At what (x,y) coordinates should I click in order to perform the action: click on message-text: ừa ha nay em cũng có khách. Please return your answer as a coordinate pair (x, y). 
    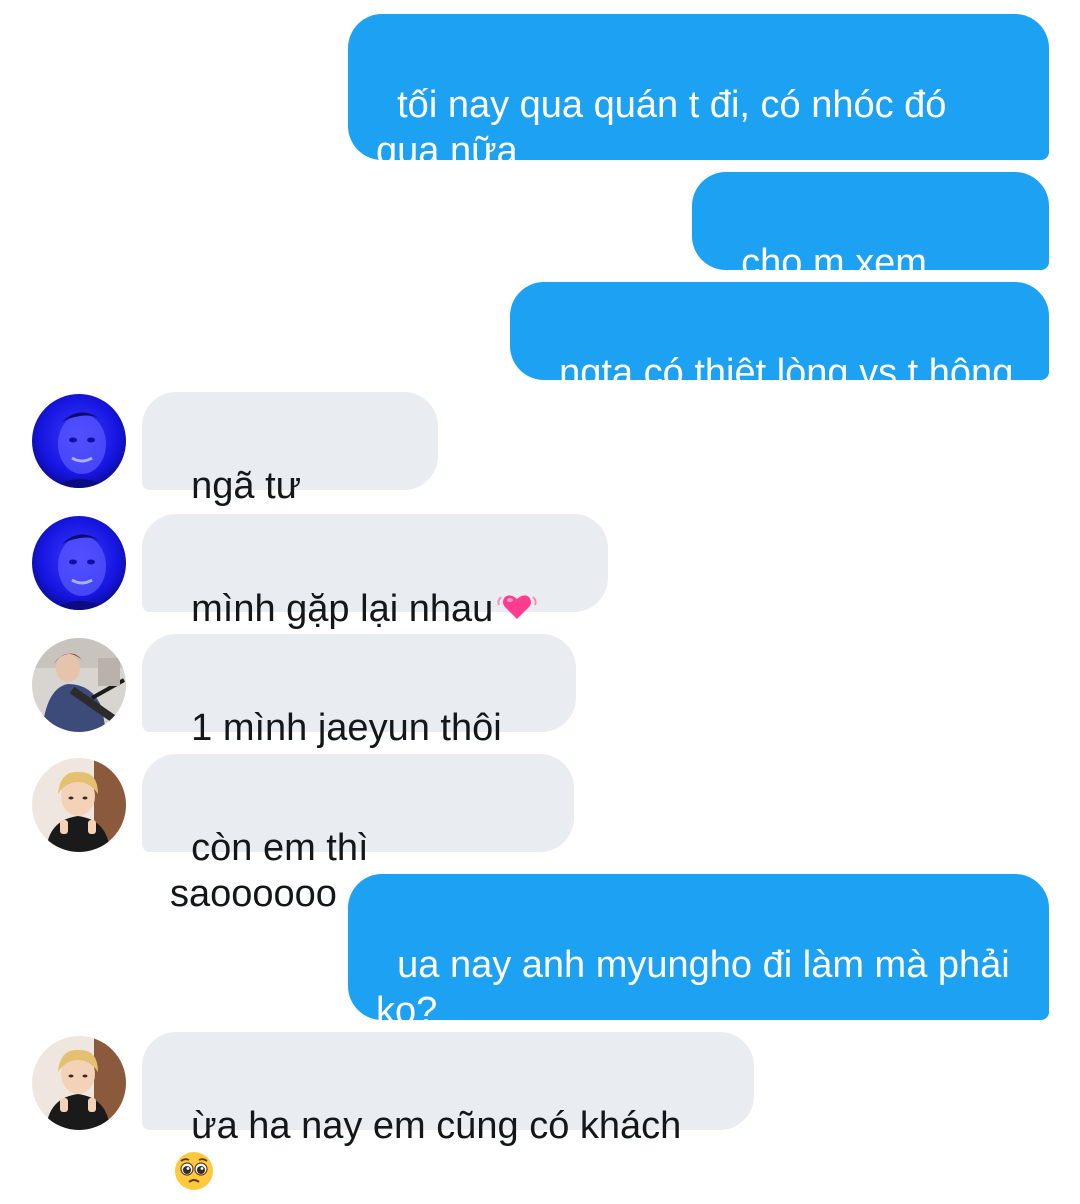
    Looking at the image, I should click on (436, 1126).